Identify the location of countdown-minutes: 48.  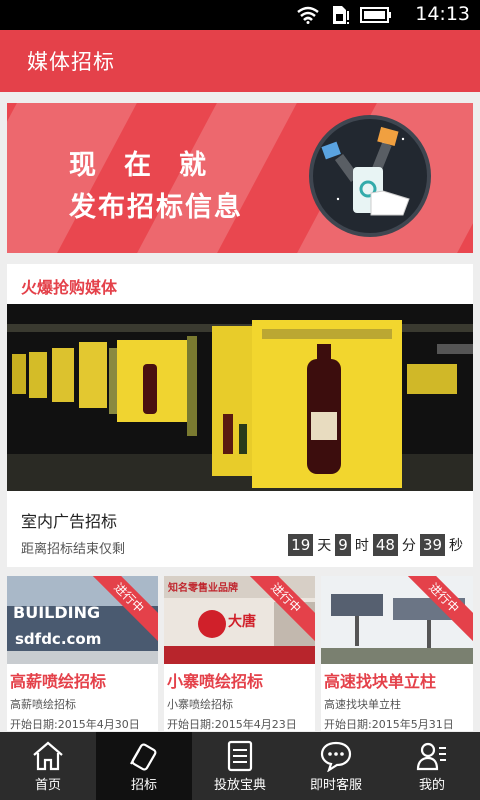
(385, 545).